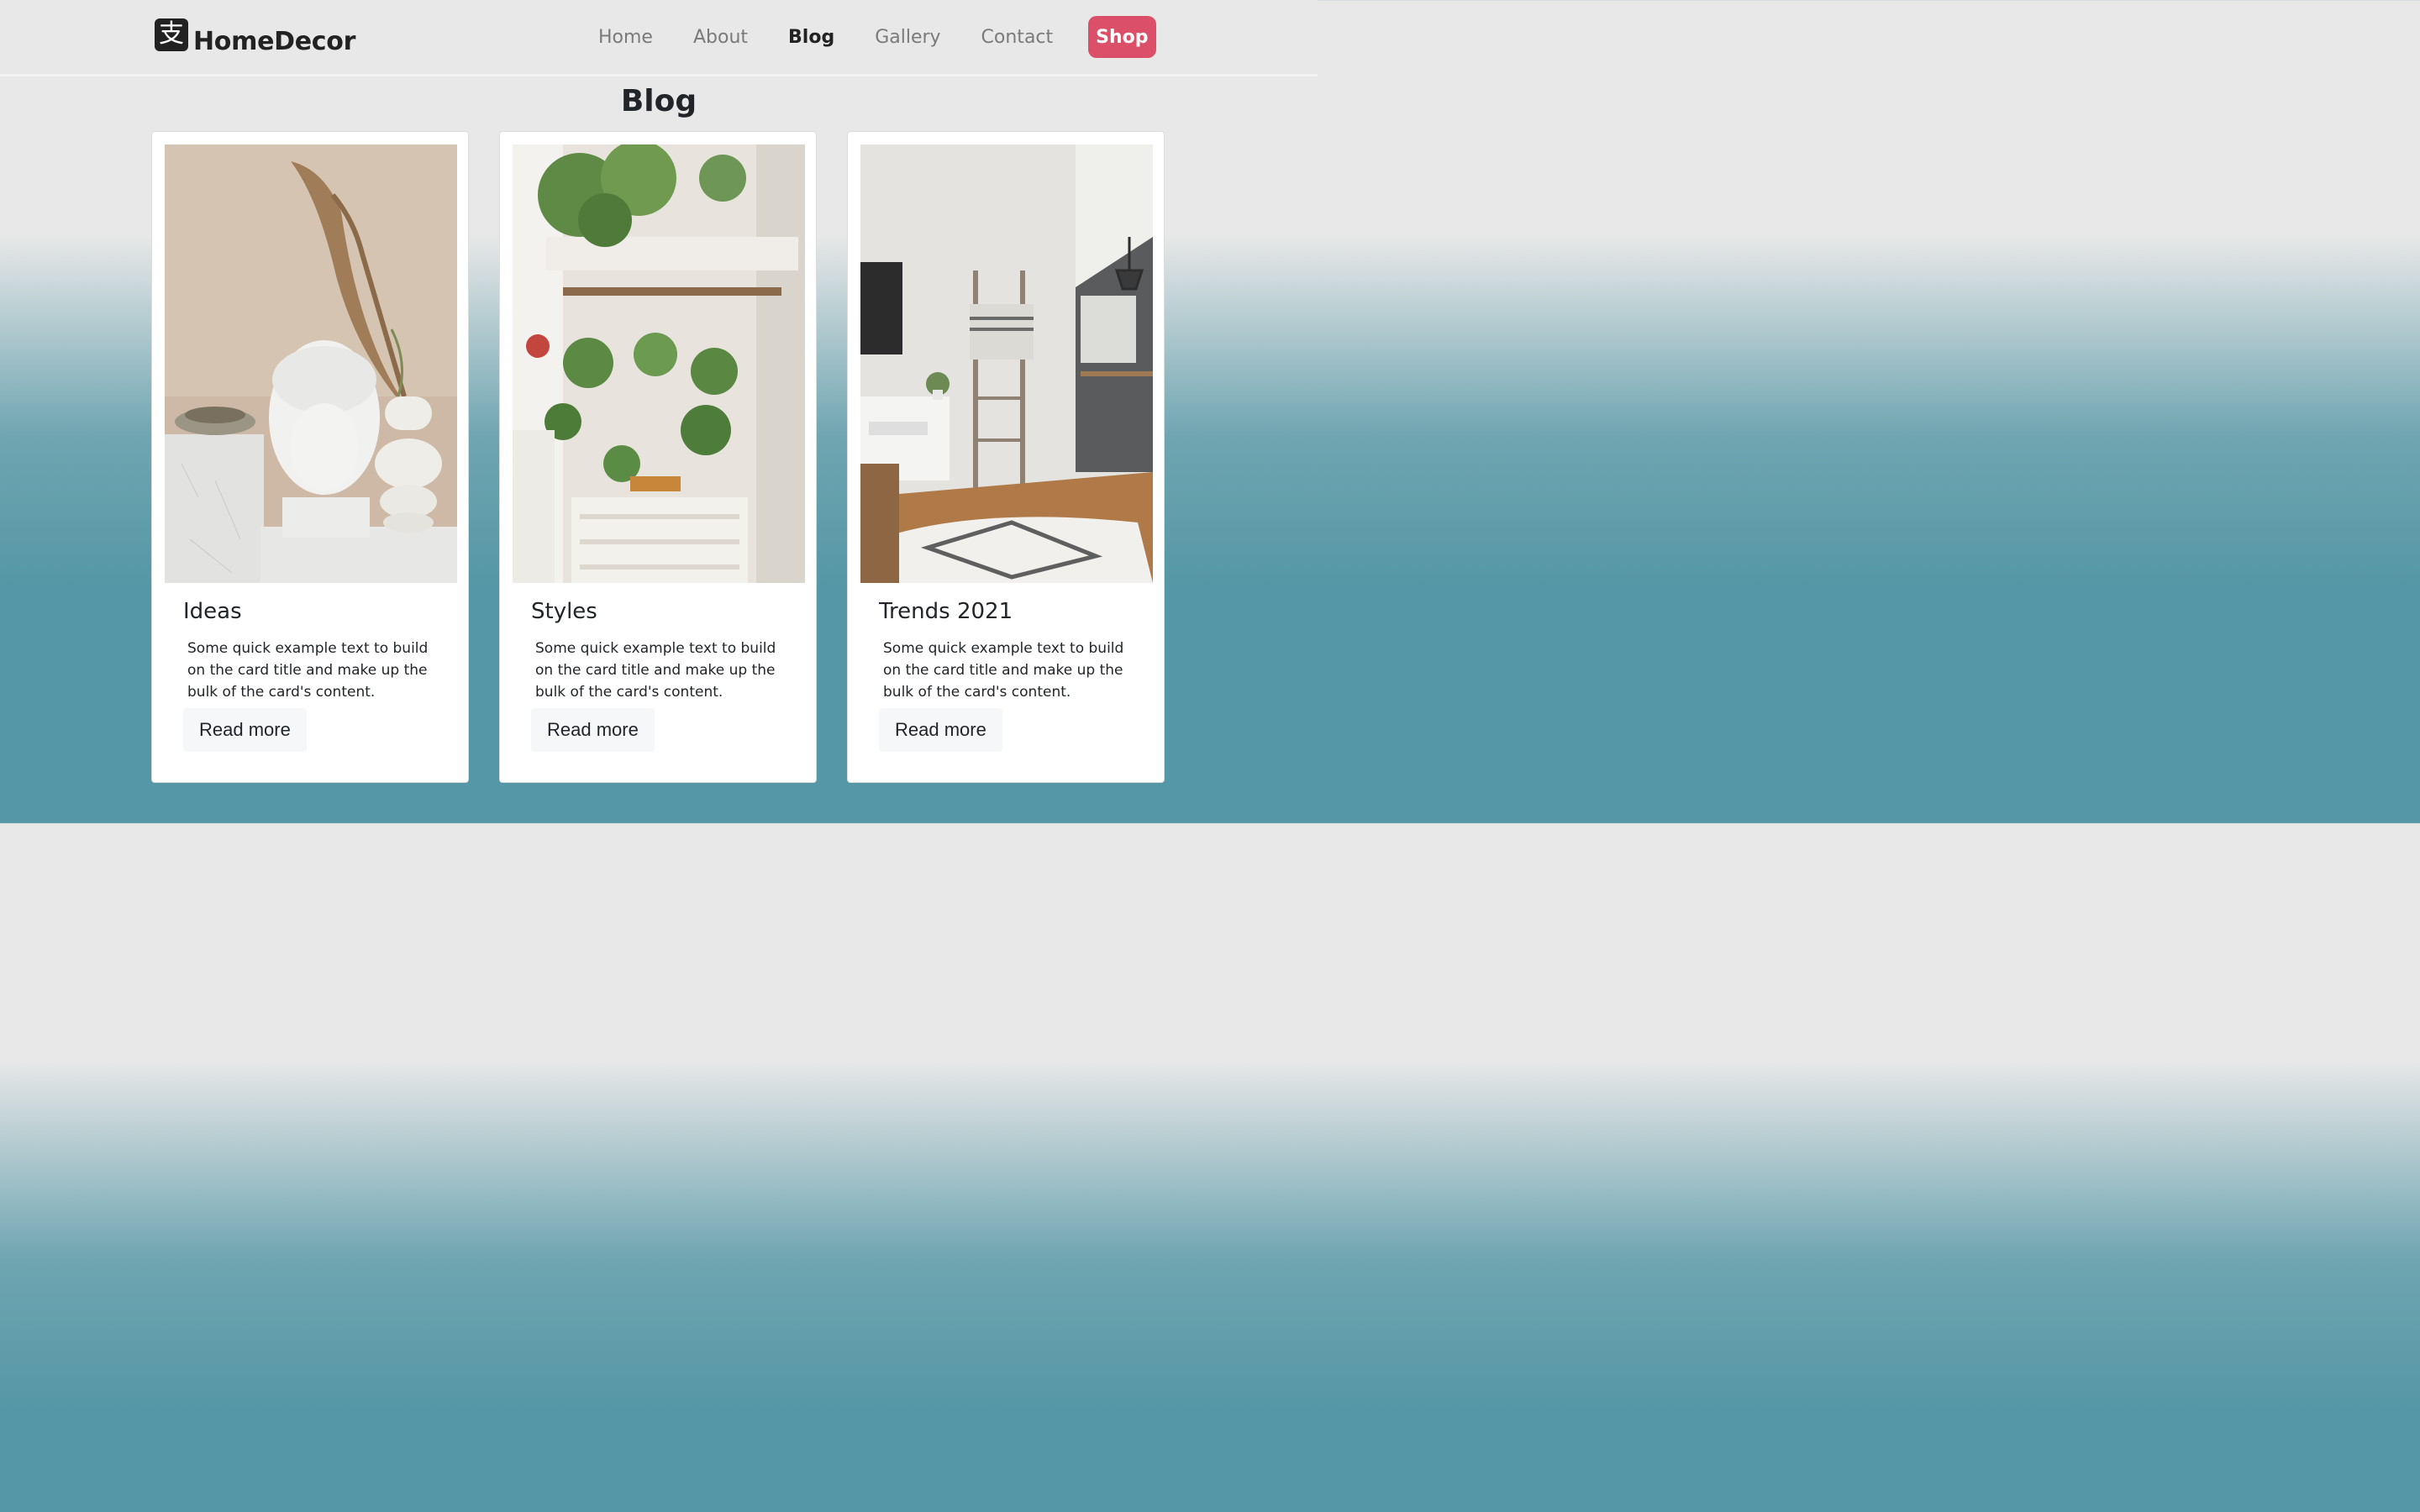 This screenshot has height=1512, width=2420. Describe the element at coordinates (212, 611) in the screenshot. I see `card-title: Ideas` at that location.